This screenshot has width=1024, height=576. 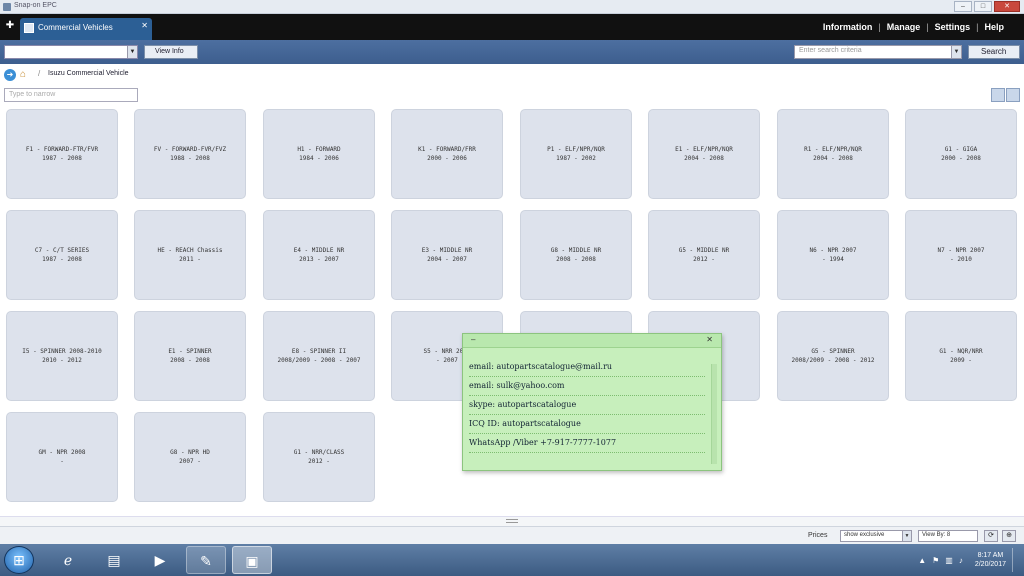 What do you see at coordinates (10, 26) in the screenshot?
I see `add-tab-icon: ✚` at bounding box center [10, 26].